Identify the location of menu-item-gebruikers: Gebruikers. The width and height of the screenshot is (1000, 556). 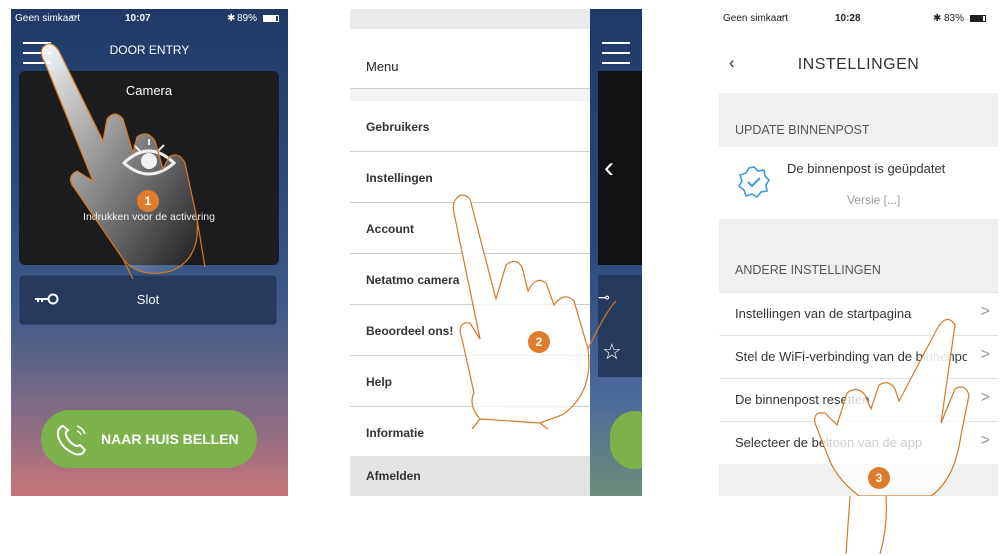
(470, 126).